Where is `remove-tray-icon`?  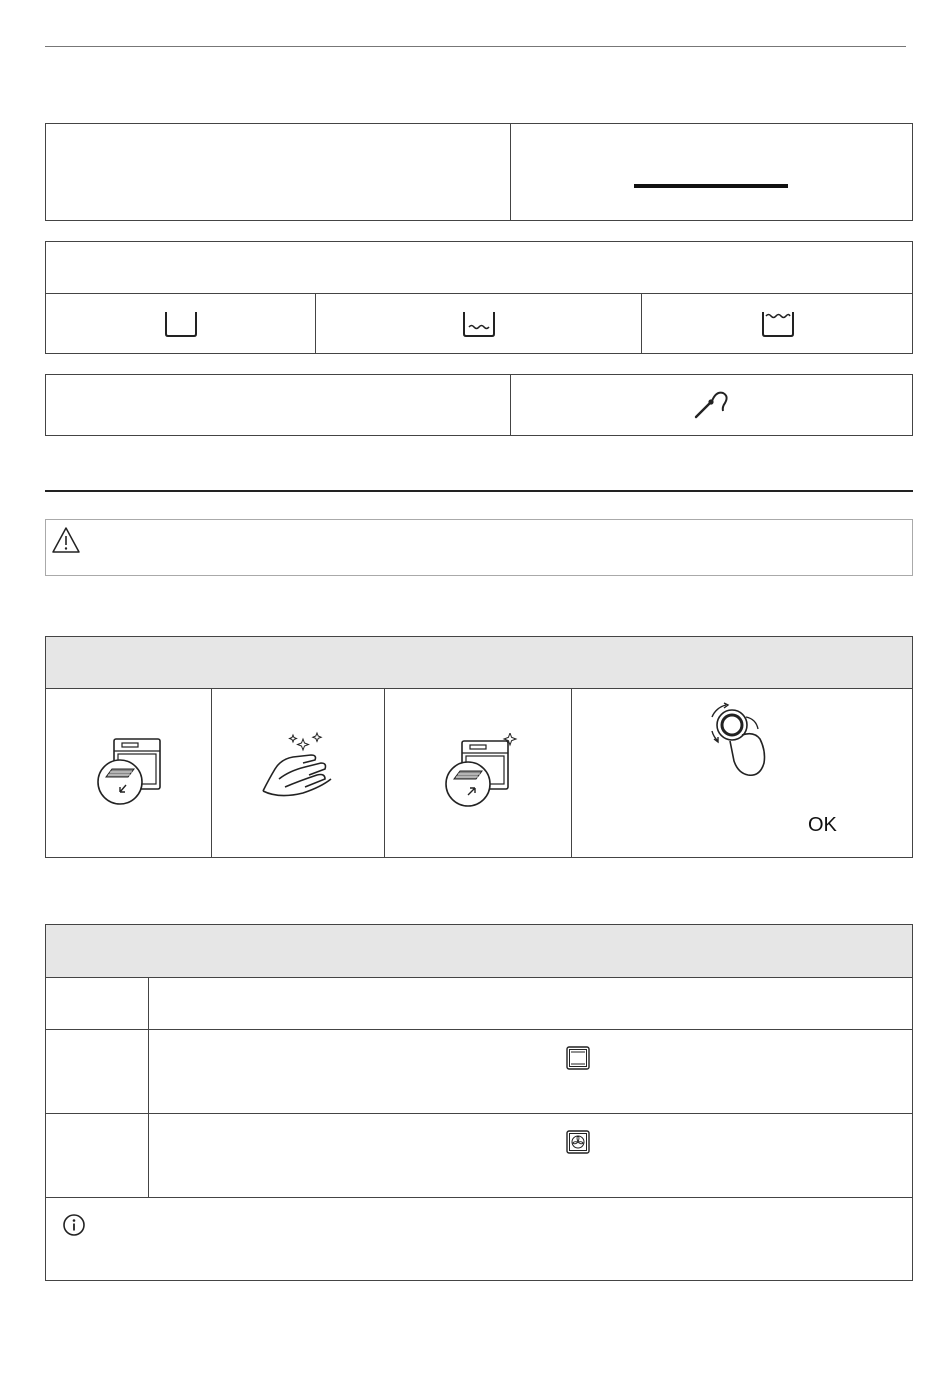 remove-tray-icon is located at coordinates (131, 773).